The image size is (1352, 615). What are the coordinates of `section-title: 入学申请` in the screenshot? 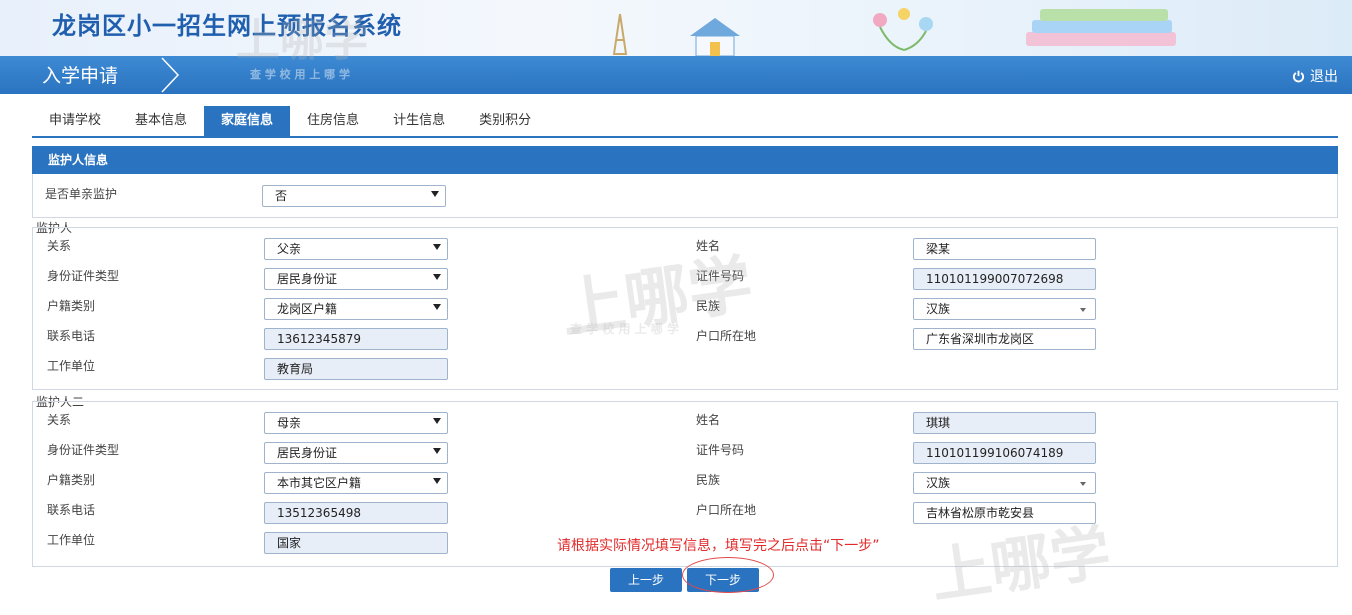 It's located at (80, 76).